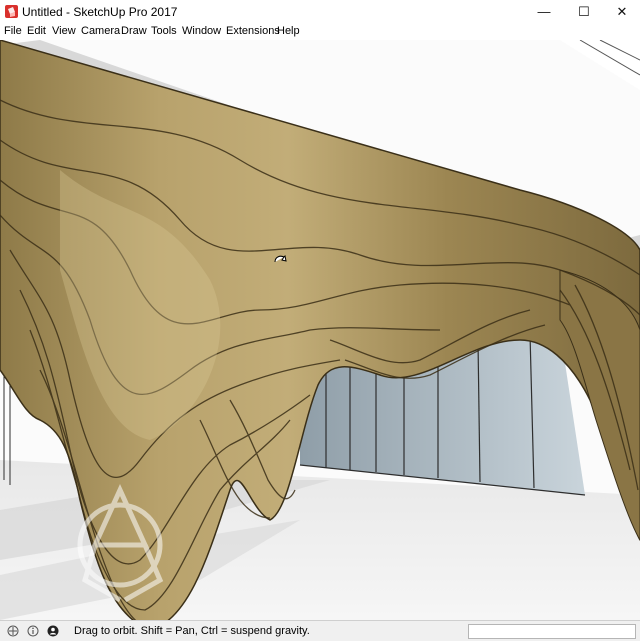 This screenshot has height=641, width=640. What do you see at coordinates (280, 258) in the screenshot?
I see `orbit-cursor-icon` at bounding box center [280, 258].